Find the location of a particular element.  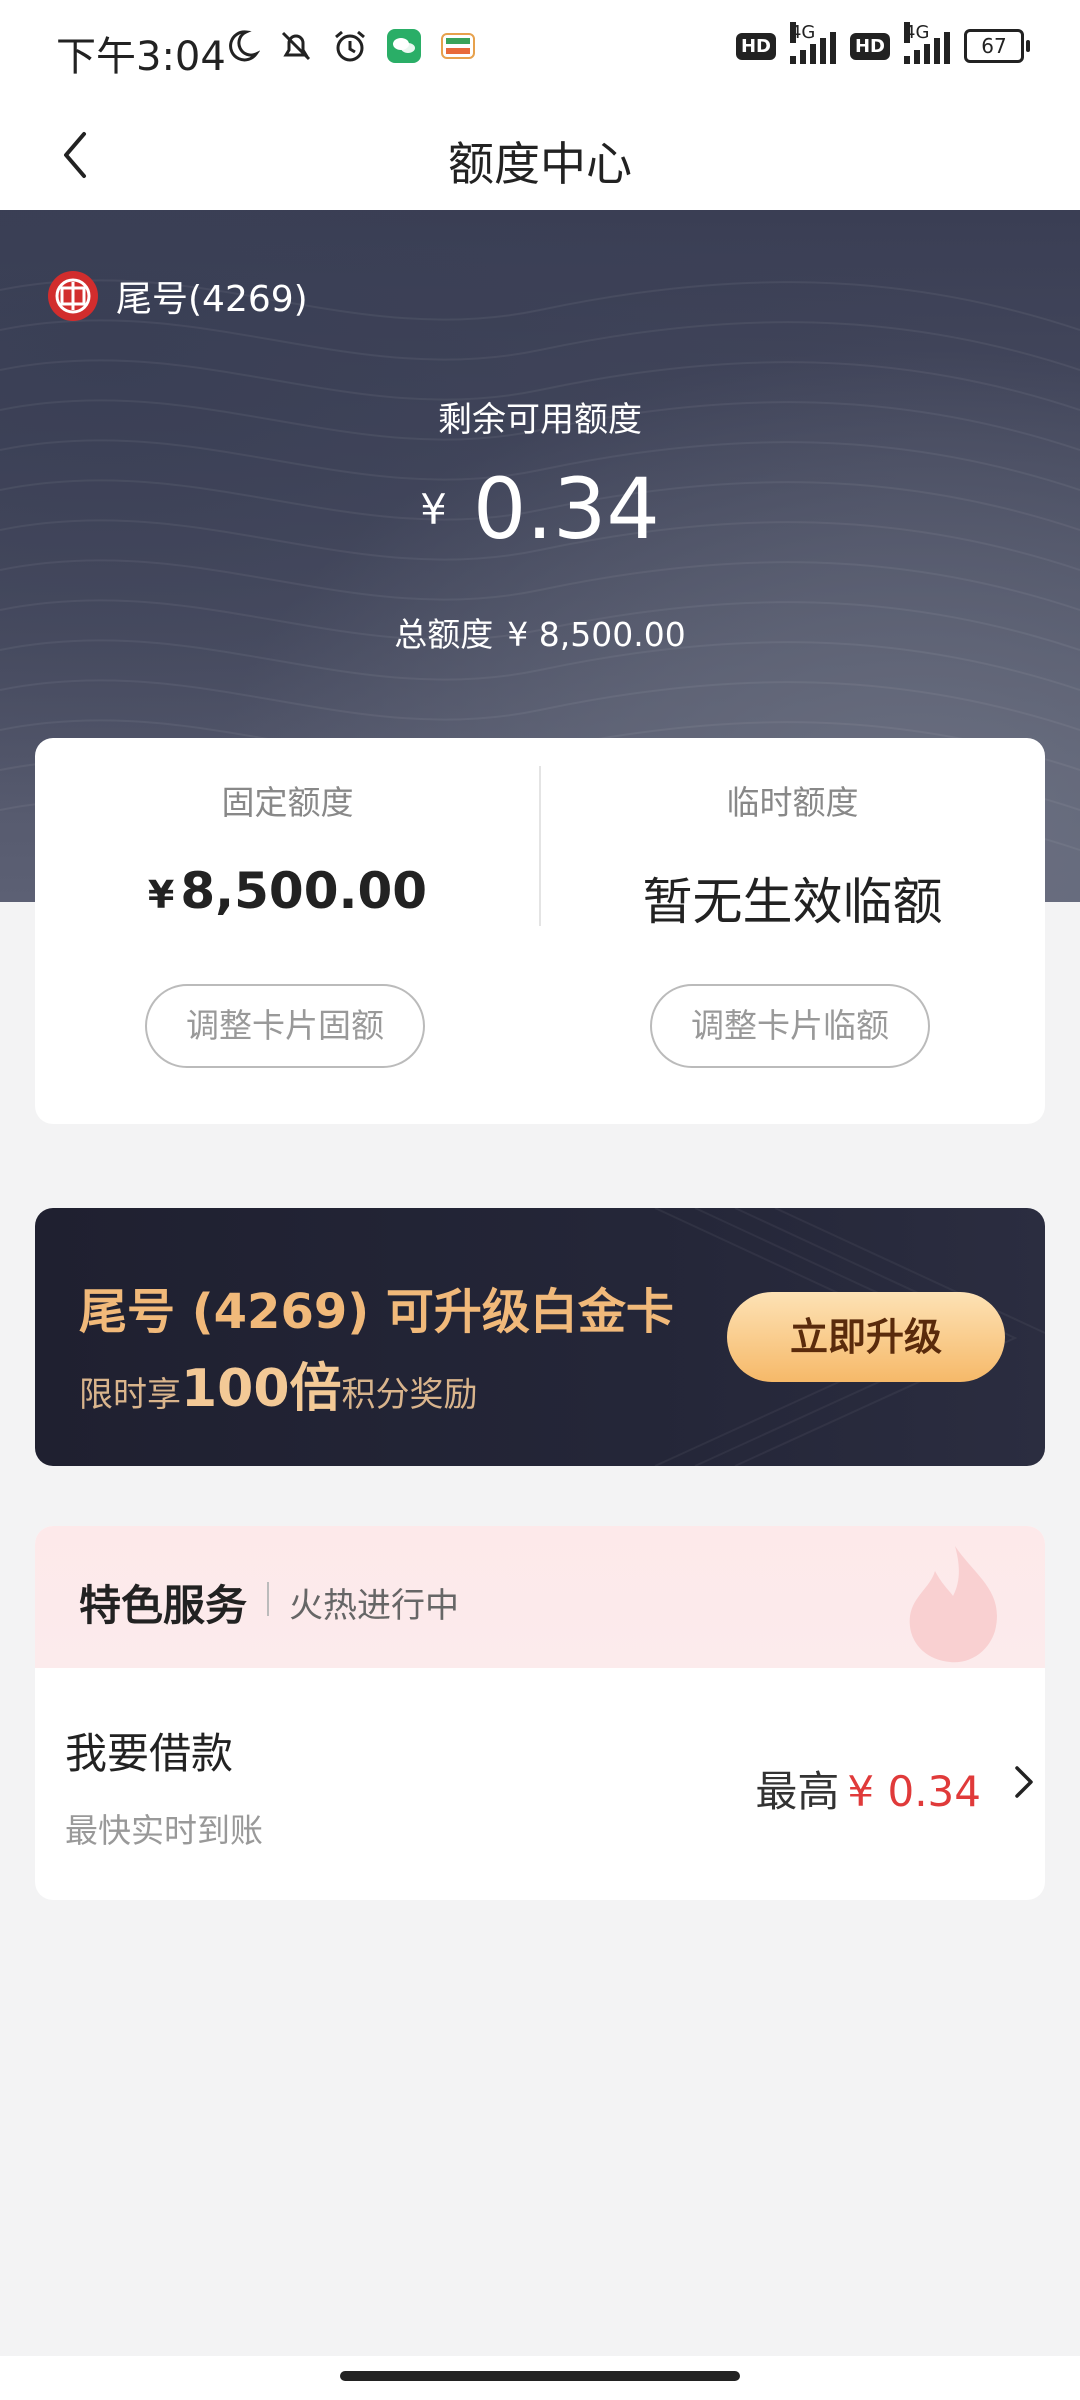

loan-service-row: 我要借款 最快实时到账 最高 ¥ 0.34 is located at coordinates (540, 1784).